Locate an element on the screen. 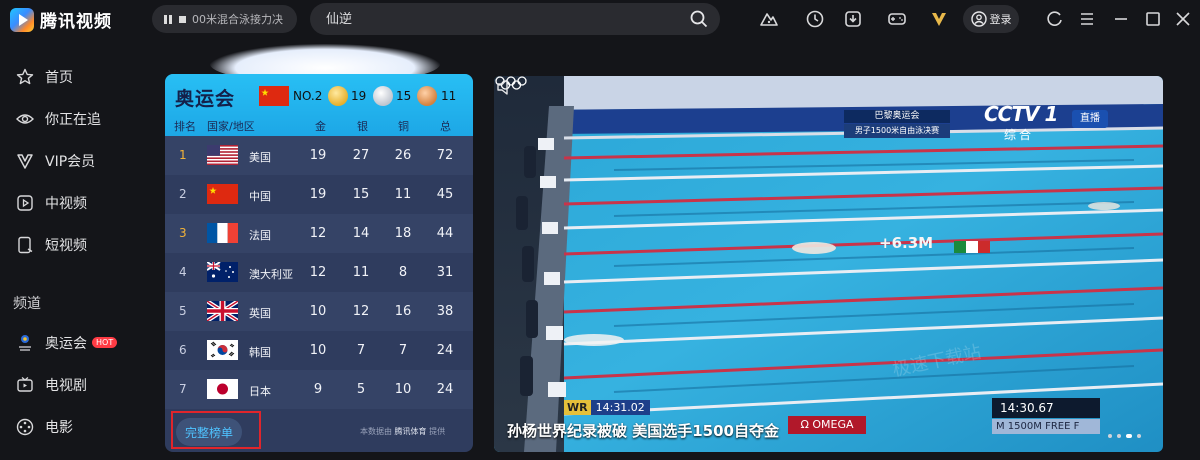 The height and width of the screenshot is (460, 1200). maximize-icon is located at coordinates (1153, 19).